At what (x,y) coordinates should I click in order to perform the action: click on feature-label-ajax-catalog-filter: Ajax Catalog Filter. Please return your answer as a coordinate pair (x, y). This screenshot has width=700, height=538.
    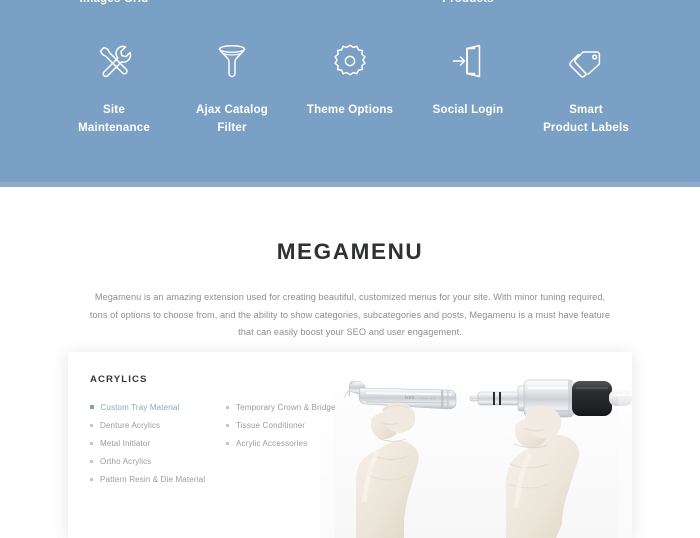
    Looking at the image, I should click on (232, 119).